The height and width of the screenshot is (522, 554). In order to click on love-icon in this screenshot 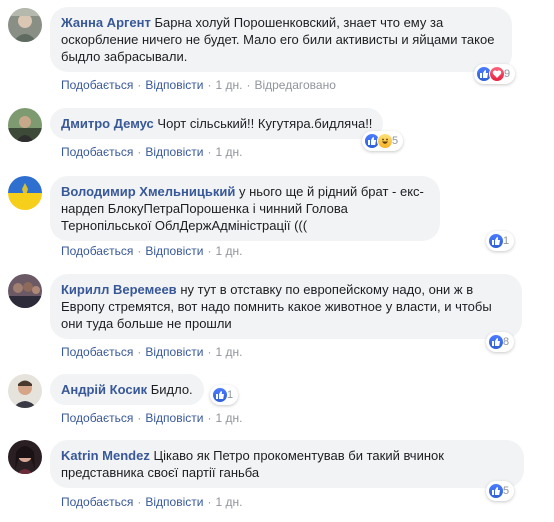, I will do `click(497, 74)`.